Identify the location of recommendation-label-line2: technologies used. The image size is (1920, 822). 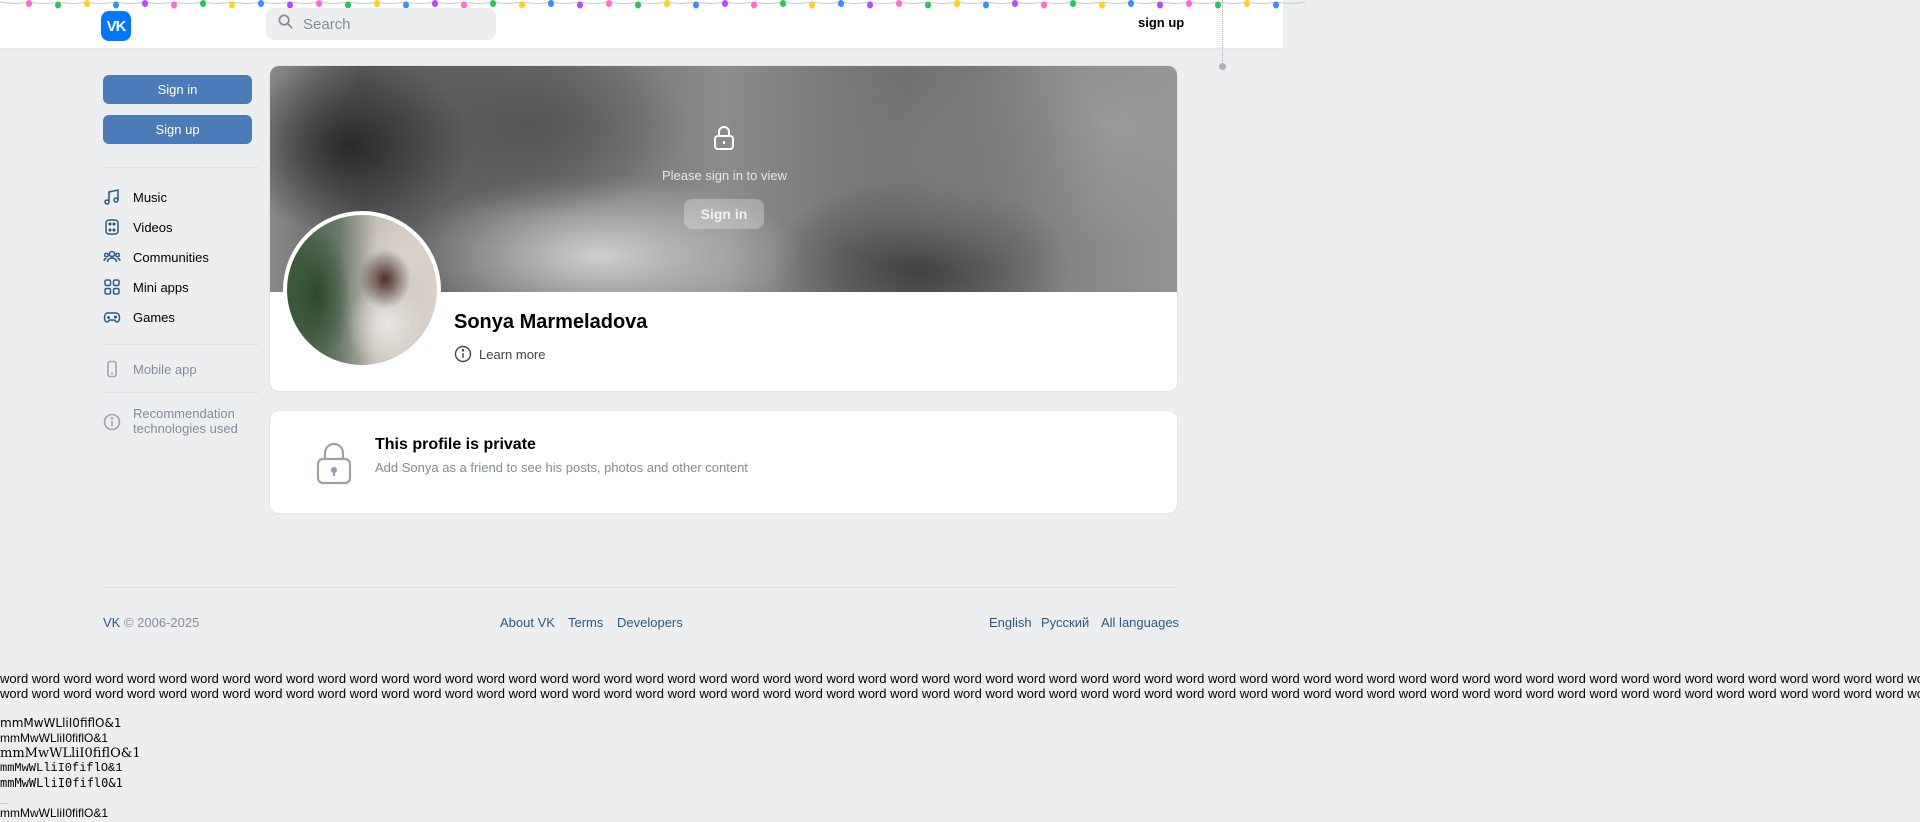
(185, 428).